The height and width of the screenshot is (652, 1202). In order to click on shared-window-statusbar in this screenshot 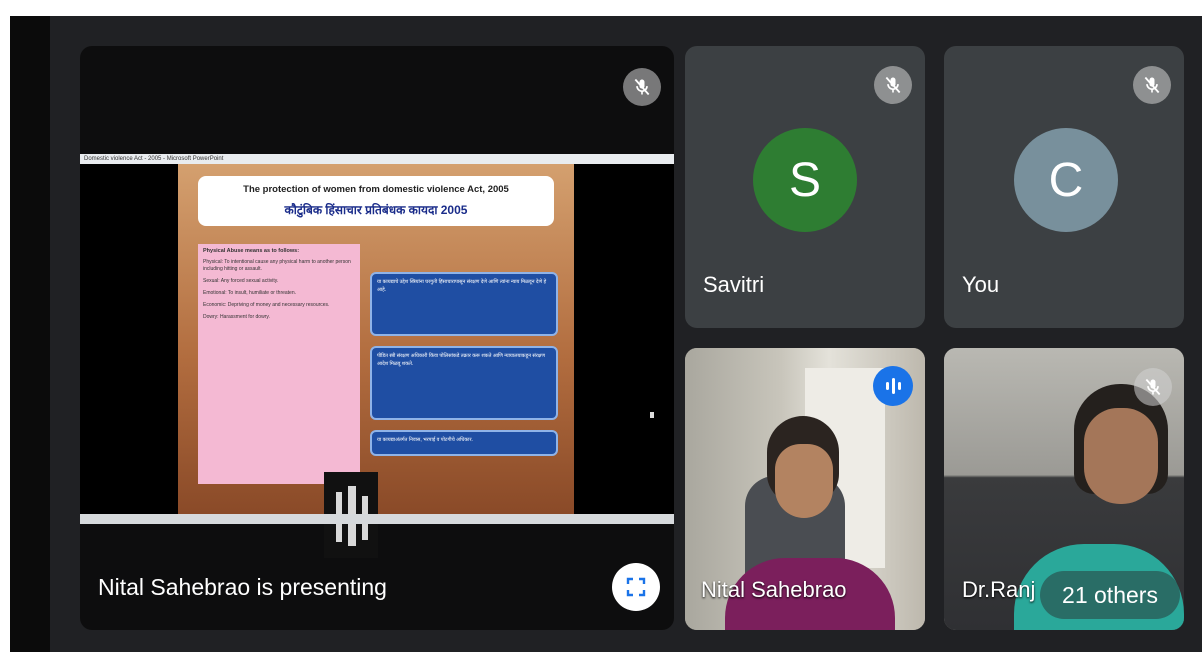, I will do `click(377, 519)`.